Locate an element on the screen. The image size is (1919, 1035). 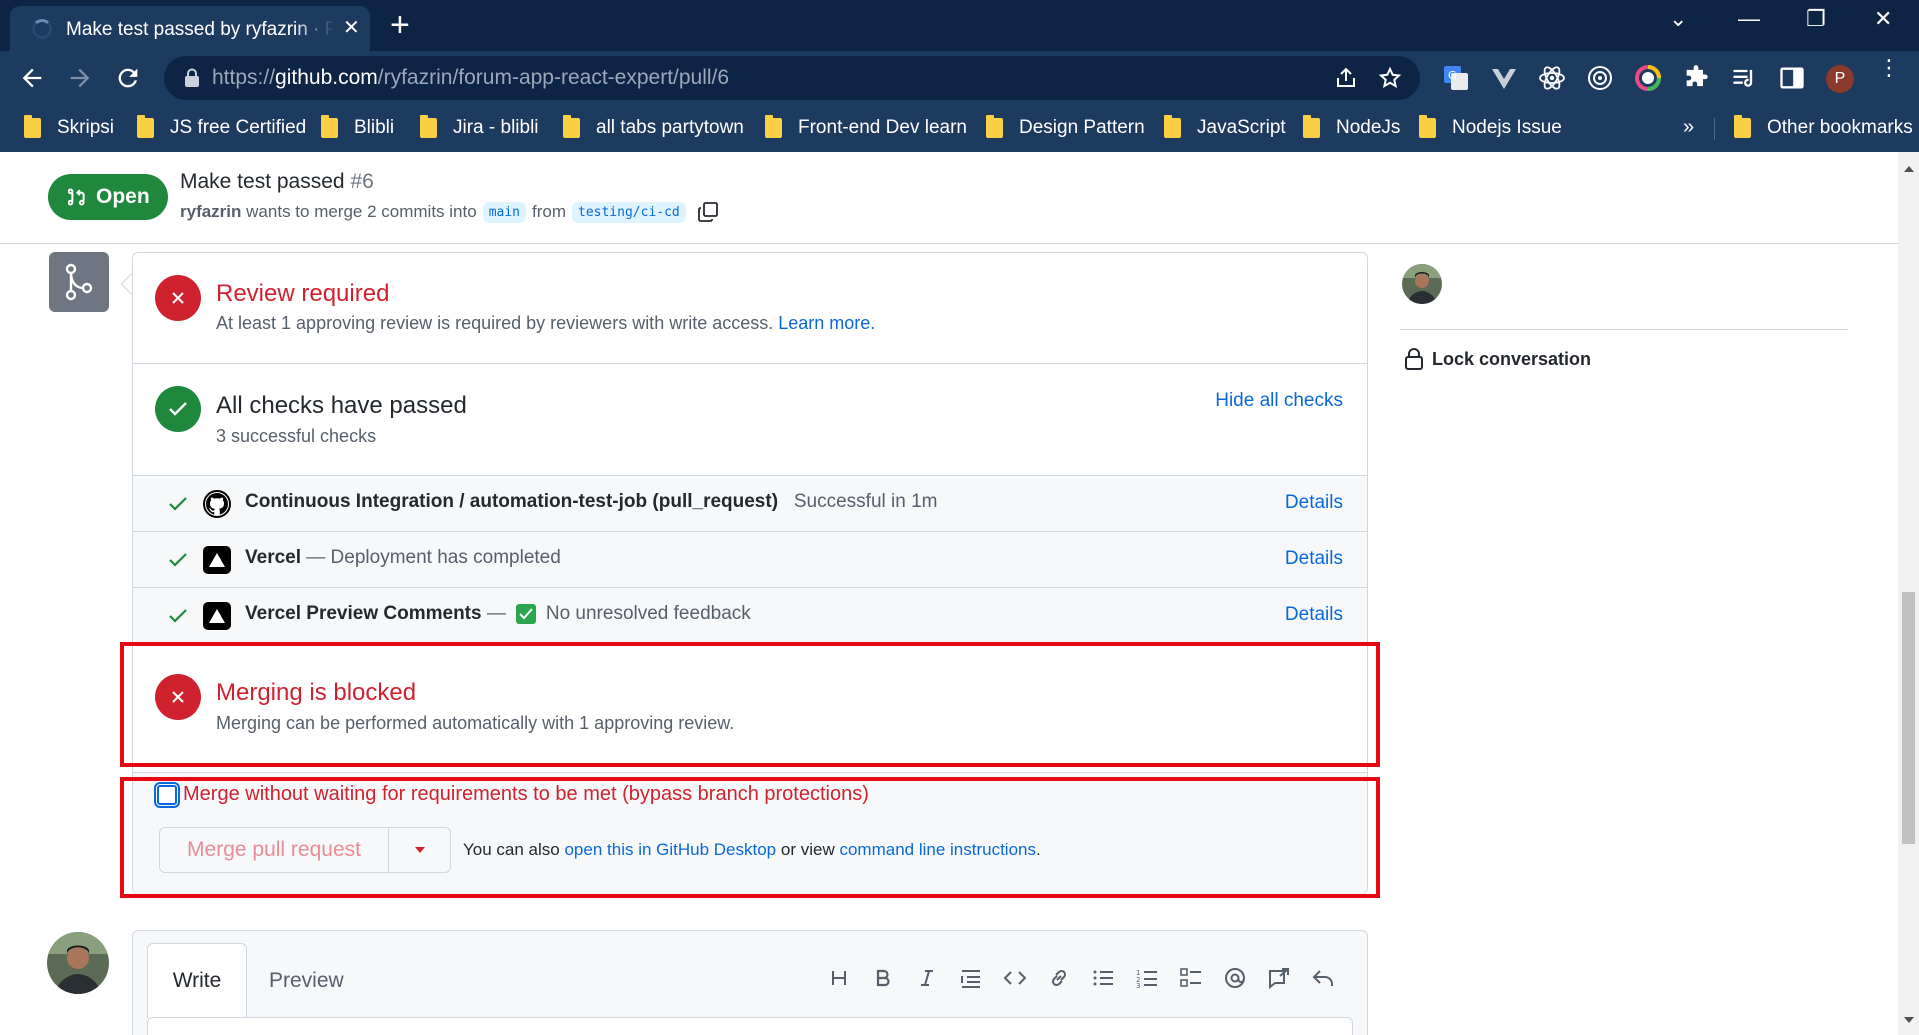
git-merge-icon is located at coordinates (79, 282).